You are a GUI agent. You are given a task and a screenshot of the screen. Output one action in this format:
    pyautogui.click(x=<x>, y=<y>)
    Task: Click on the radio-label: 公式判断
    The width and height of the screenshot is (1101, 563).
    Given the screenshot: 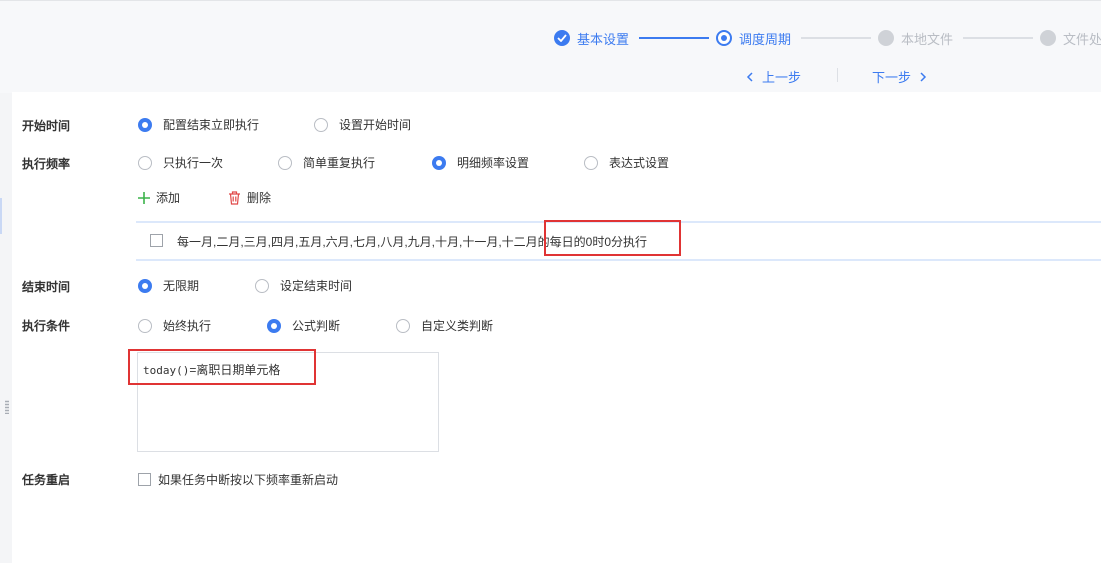 What is the action you would take?
    pyautogui.click(x=316, y=326)
    